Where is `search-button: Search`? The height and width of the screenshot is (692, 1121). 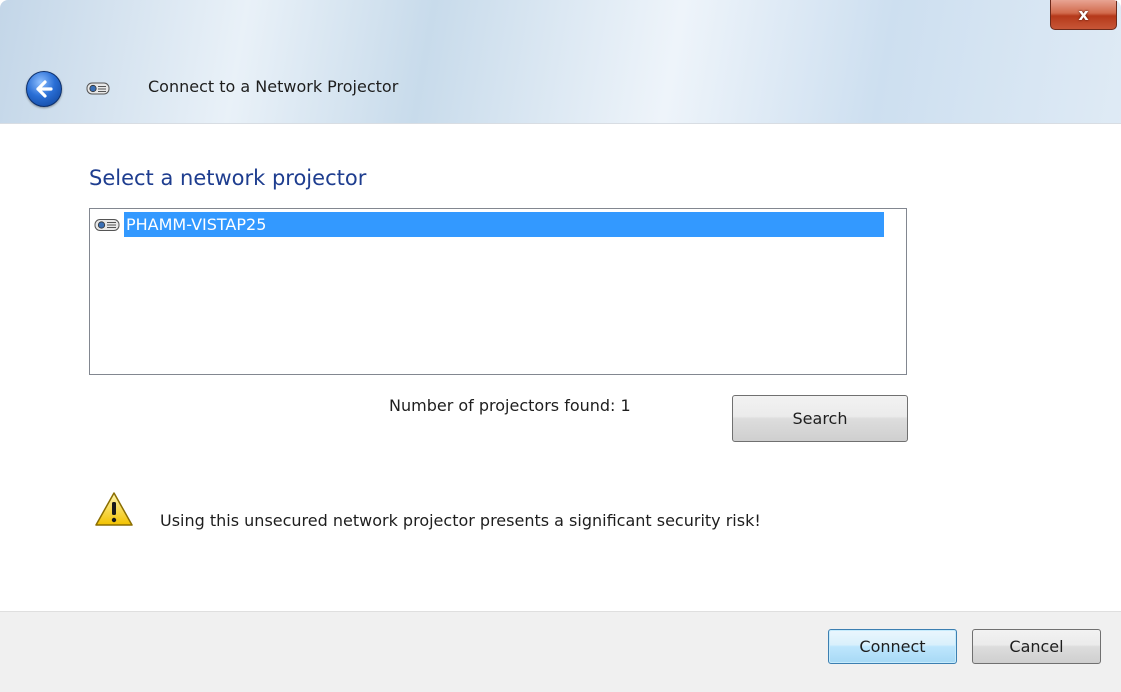 search-button: Search is located at coordinates (820, 418).